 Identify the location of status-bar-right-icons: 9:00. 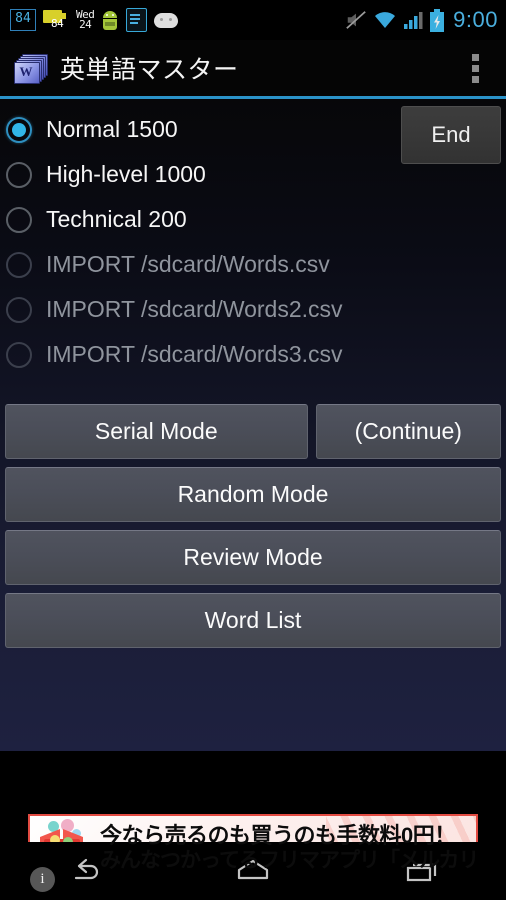
(421, 20).